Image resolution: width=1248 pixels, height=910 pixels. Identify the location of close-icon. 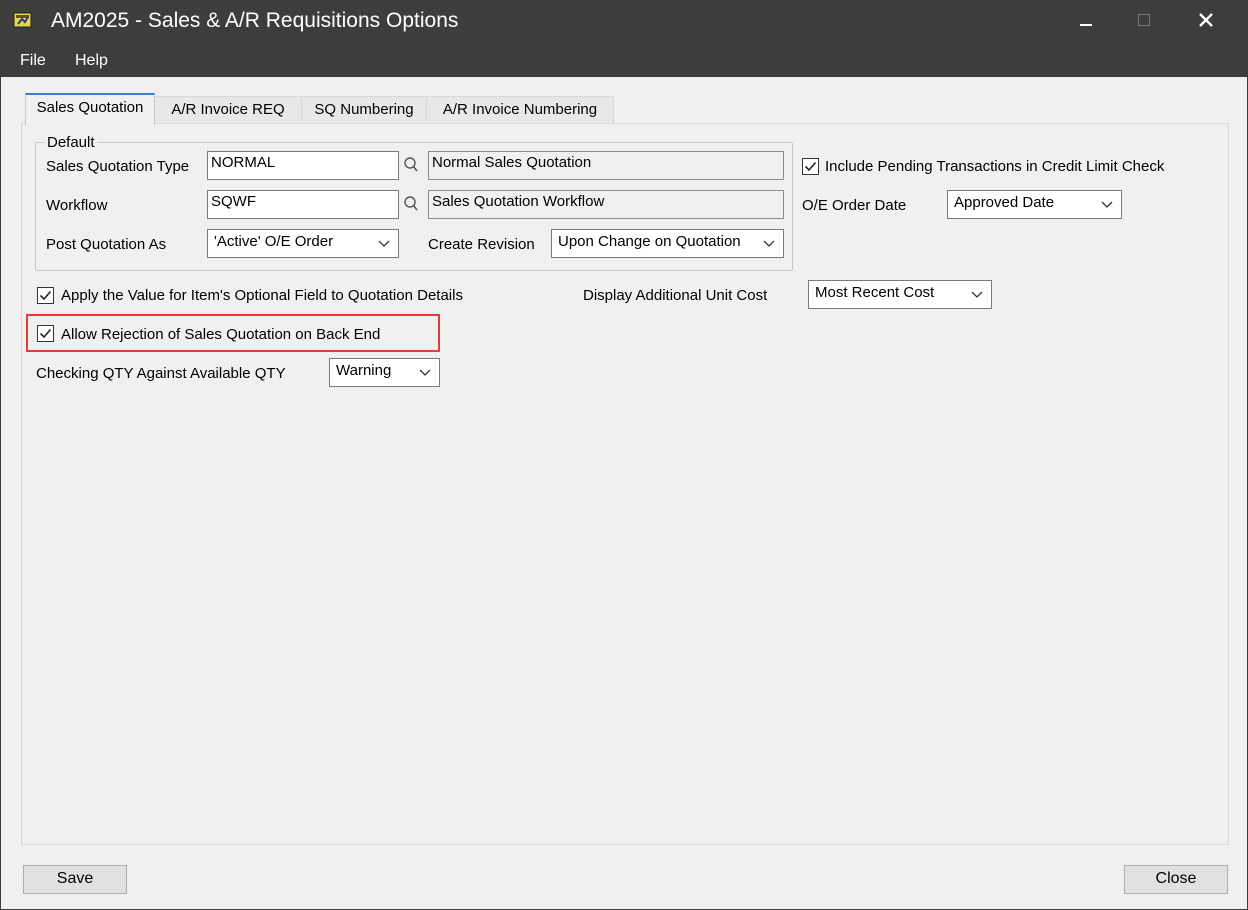
(1206, 20).